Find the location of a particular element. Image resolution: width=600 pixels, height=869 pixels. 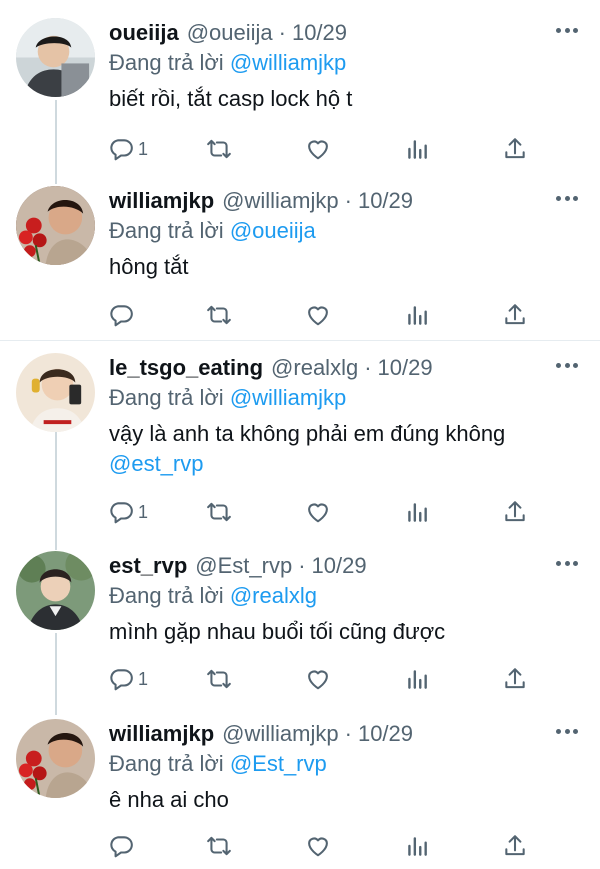

user-handle: @realxlg is located at coordinates (314, 368).